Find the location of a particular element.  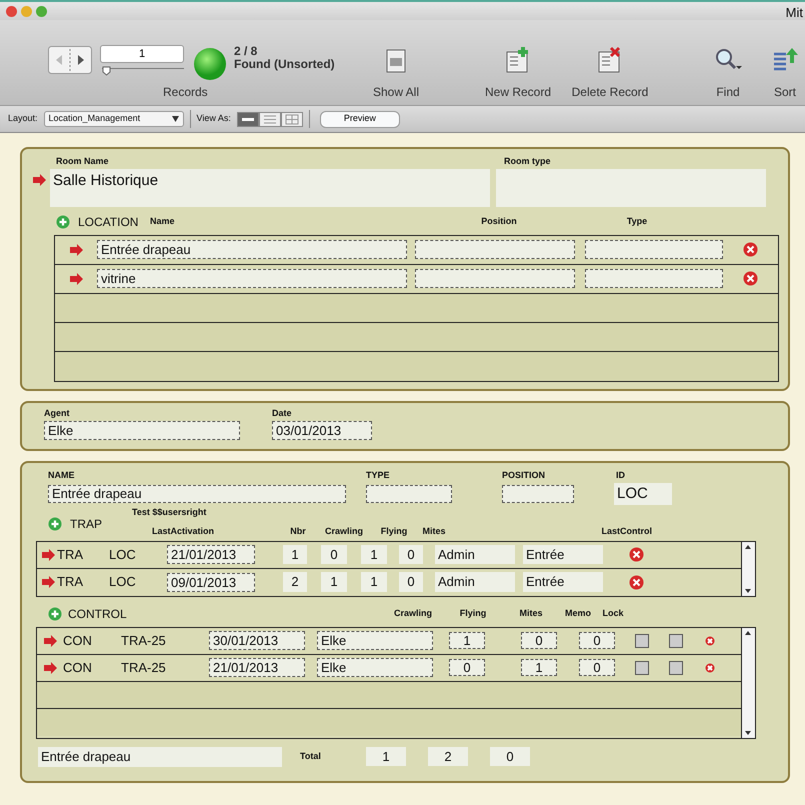

field-label: Room Name is located at coordinates (83, 161).